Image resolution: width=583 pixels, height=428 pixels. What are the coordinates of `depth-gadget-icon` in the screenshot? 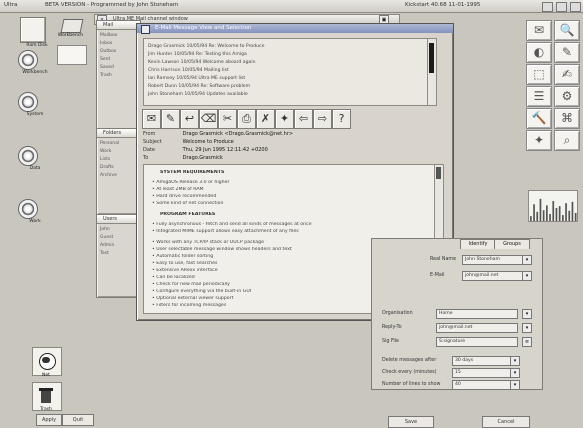 It's located at (547, 7).